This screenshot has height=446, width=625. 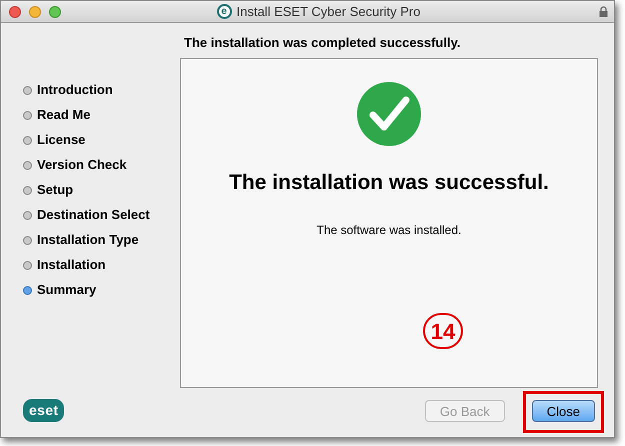 What do you see at coordinates (389, 230) in the screenshot?
I see `success-message: The software was installed.` at bounding box center [389, 230].